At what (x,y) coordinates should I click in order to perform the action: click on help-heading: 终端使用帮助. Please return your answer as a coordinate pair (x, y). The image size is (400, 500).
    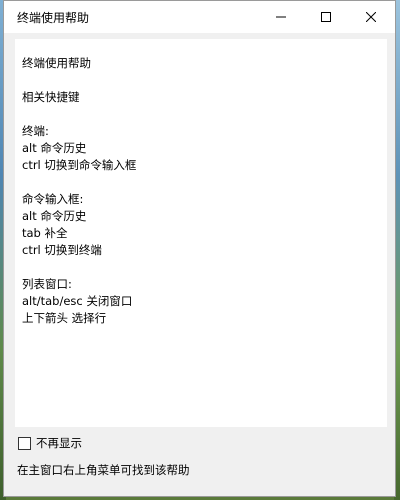
    Looking at the image, I should click on (56, 63).